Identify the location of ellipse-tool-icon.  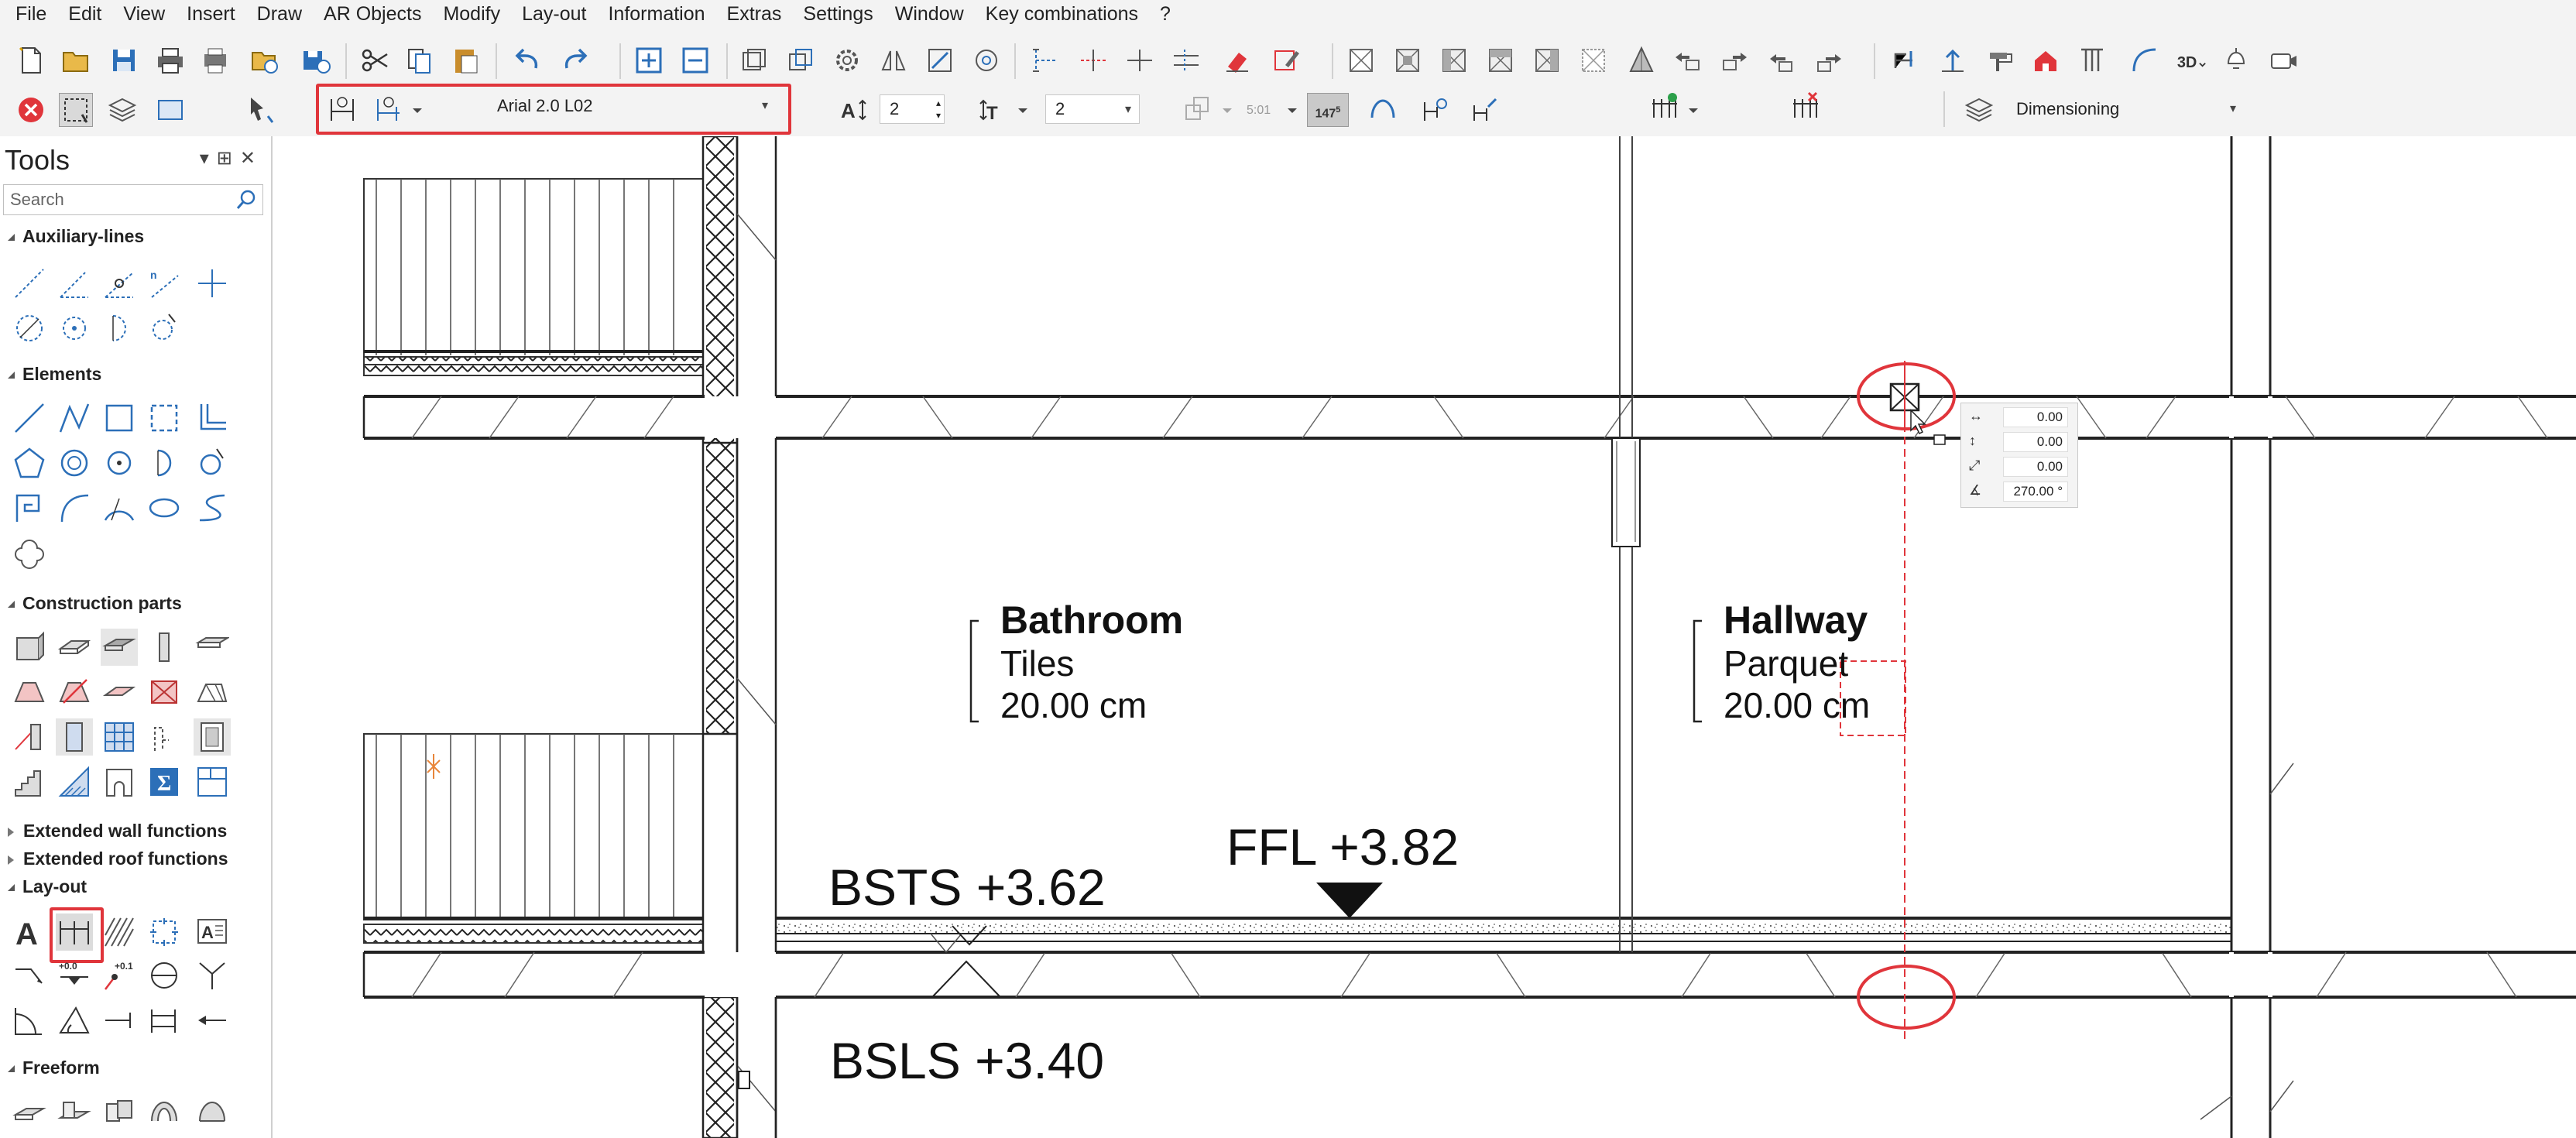
(164, 507).